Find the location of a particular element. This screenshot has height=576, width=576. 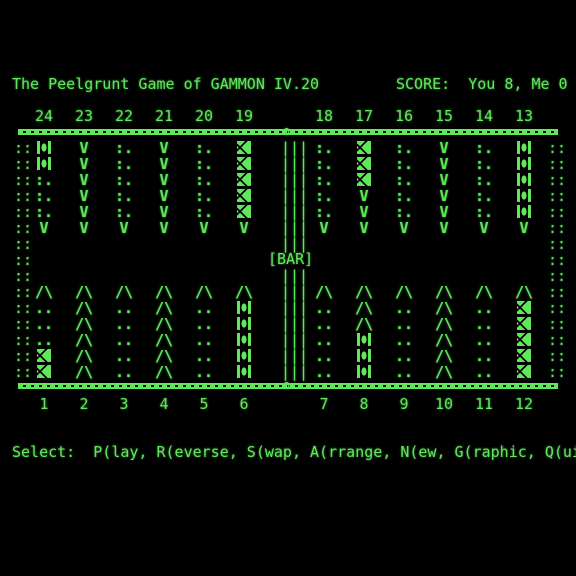

point-number: 12 is located at coordinates (524, 404).